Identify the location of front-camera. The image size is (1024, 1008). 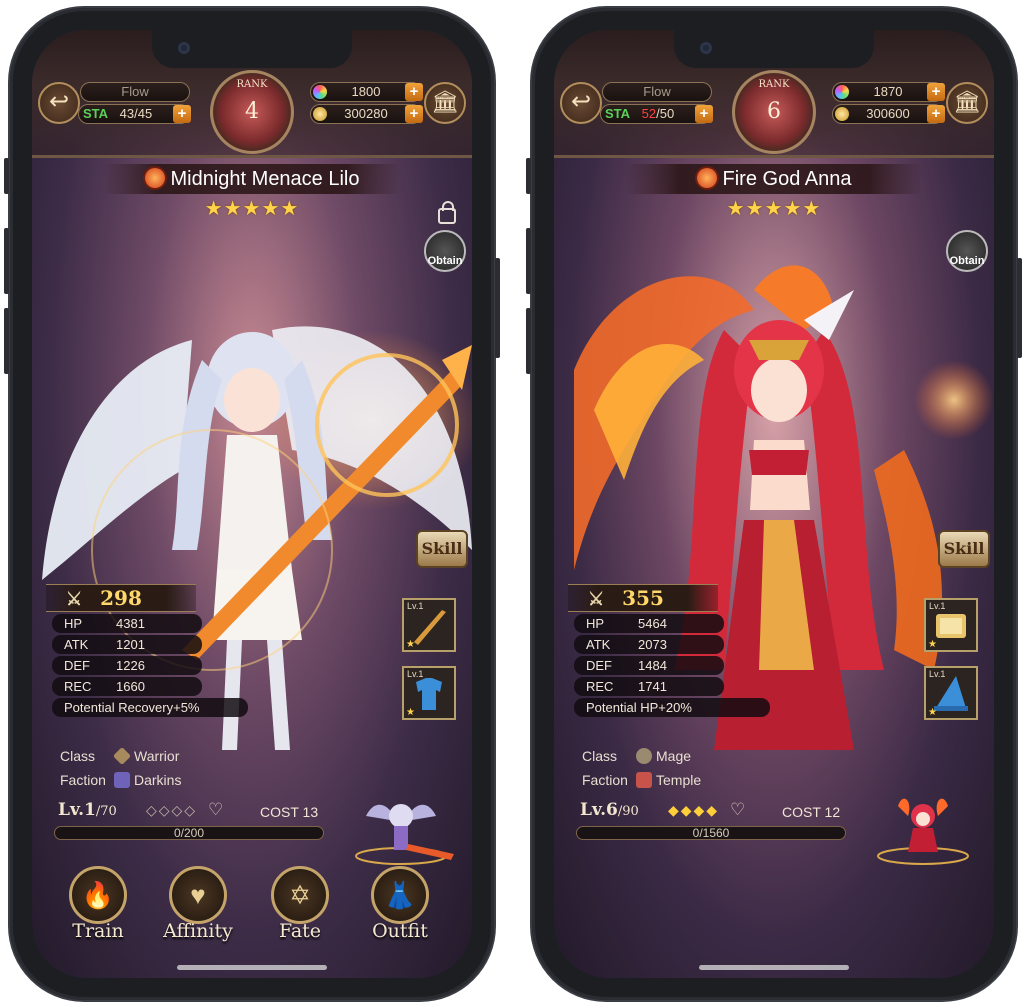
(184, 48).